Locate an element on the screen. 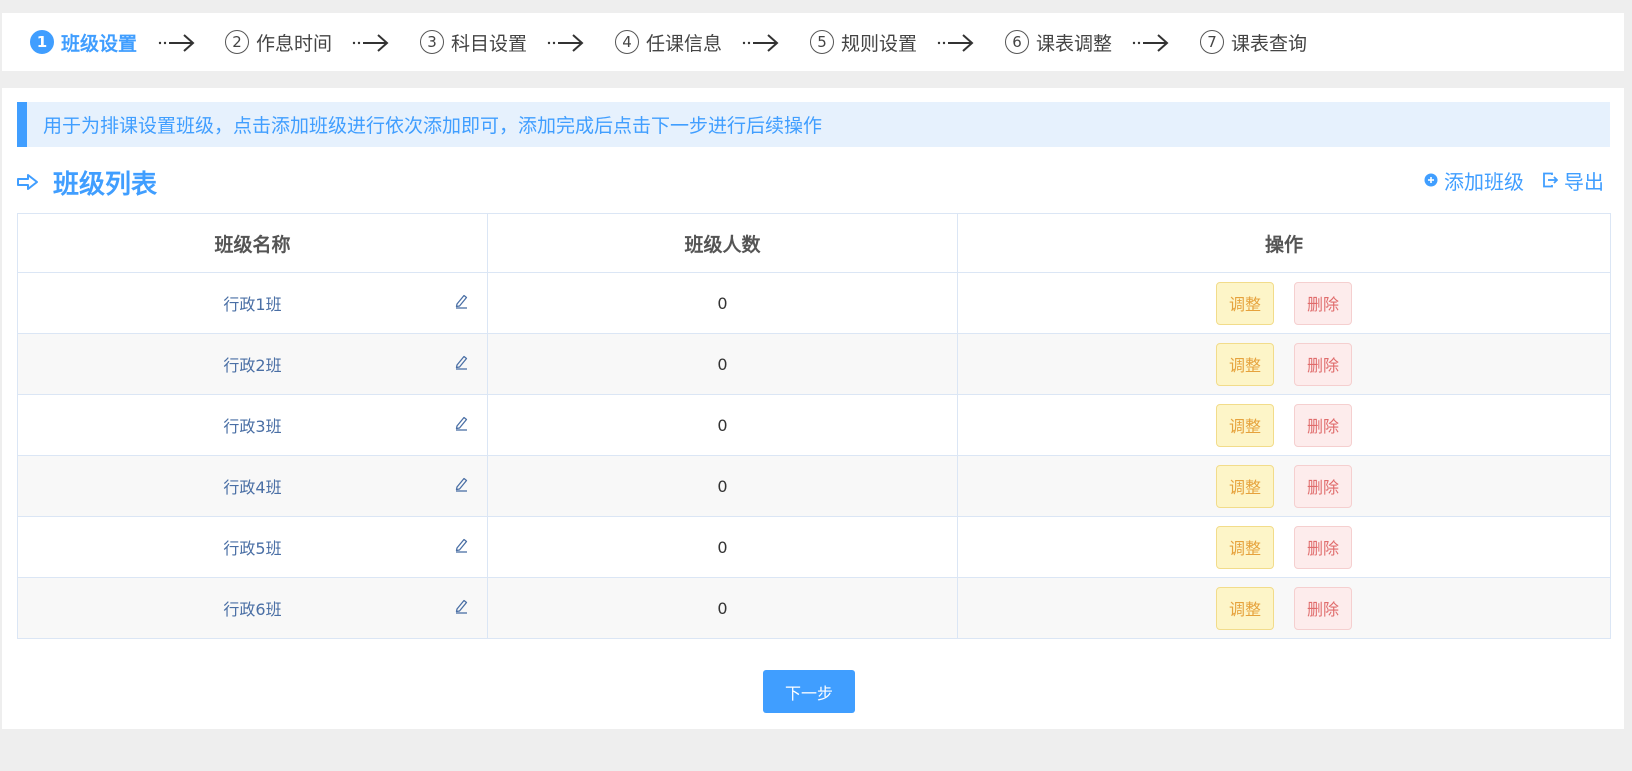 This screenshot has height=771, width=1632. list-header: 班级列表 is located at coordinates (87, 182).